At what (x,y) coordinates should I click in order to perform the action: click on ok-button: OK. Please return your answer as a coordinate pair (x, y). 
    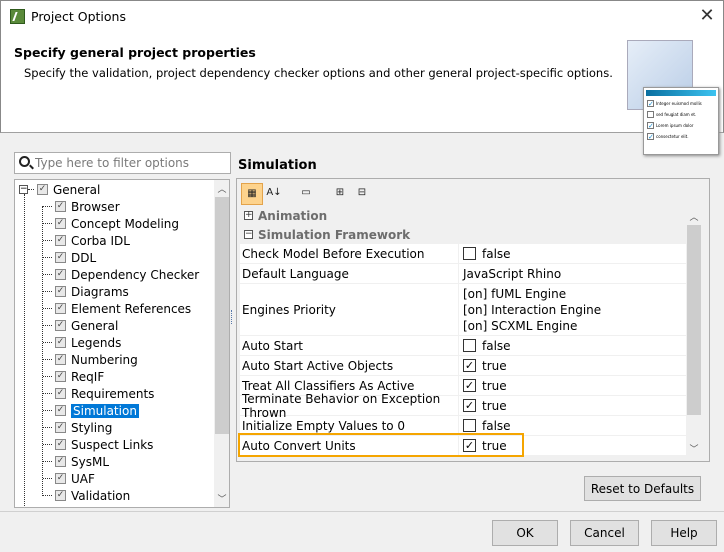
    Looking at the image, I should click on (525, 533).